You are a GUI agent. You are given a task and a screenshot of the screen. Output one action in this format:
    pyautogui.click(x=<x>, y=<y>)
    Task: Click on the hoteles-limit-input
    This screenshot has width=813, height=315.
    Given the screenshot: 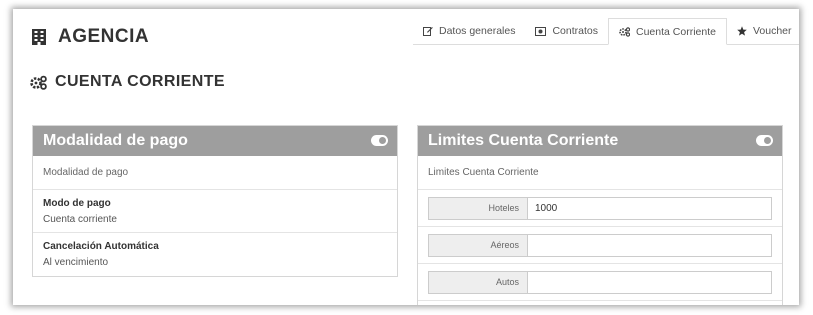 What is the action you would take?
    pyautogui.click(x=649, y=208)
    